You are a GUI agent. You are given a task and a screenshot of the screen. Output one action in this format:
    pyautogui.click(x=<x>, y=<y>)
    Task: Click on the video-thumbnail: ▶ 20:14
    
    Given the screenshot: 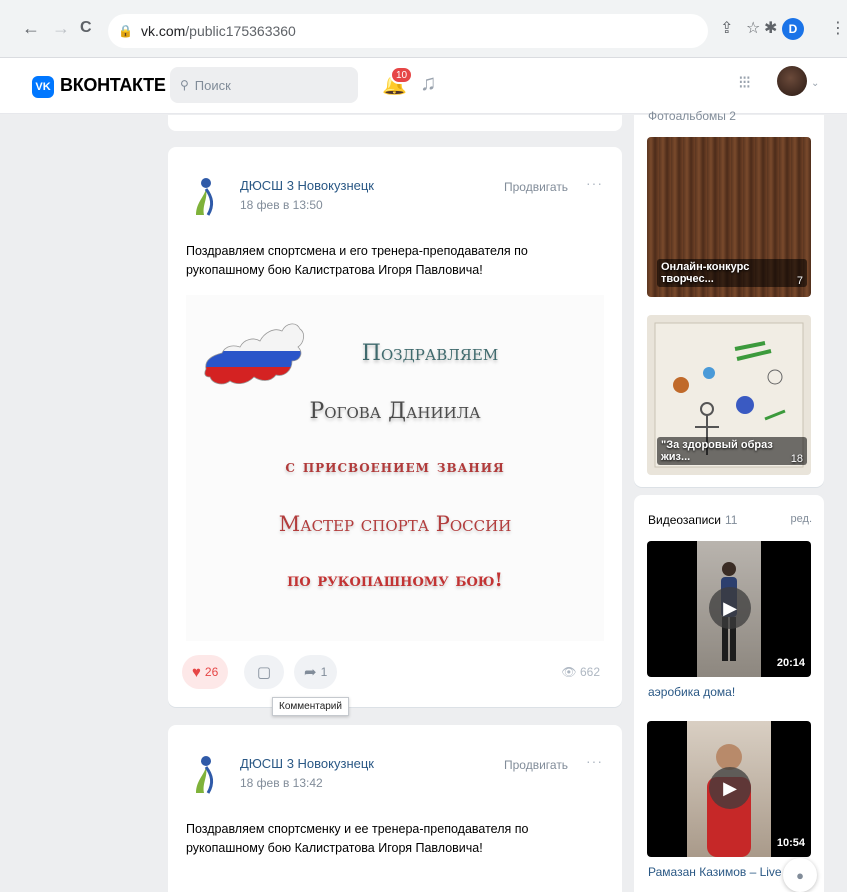 What is the action you would take?
    pyautogui.click(x=729, y=609)
    